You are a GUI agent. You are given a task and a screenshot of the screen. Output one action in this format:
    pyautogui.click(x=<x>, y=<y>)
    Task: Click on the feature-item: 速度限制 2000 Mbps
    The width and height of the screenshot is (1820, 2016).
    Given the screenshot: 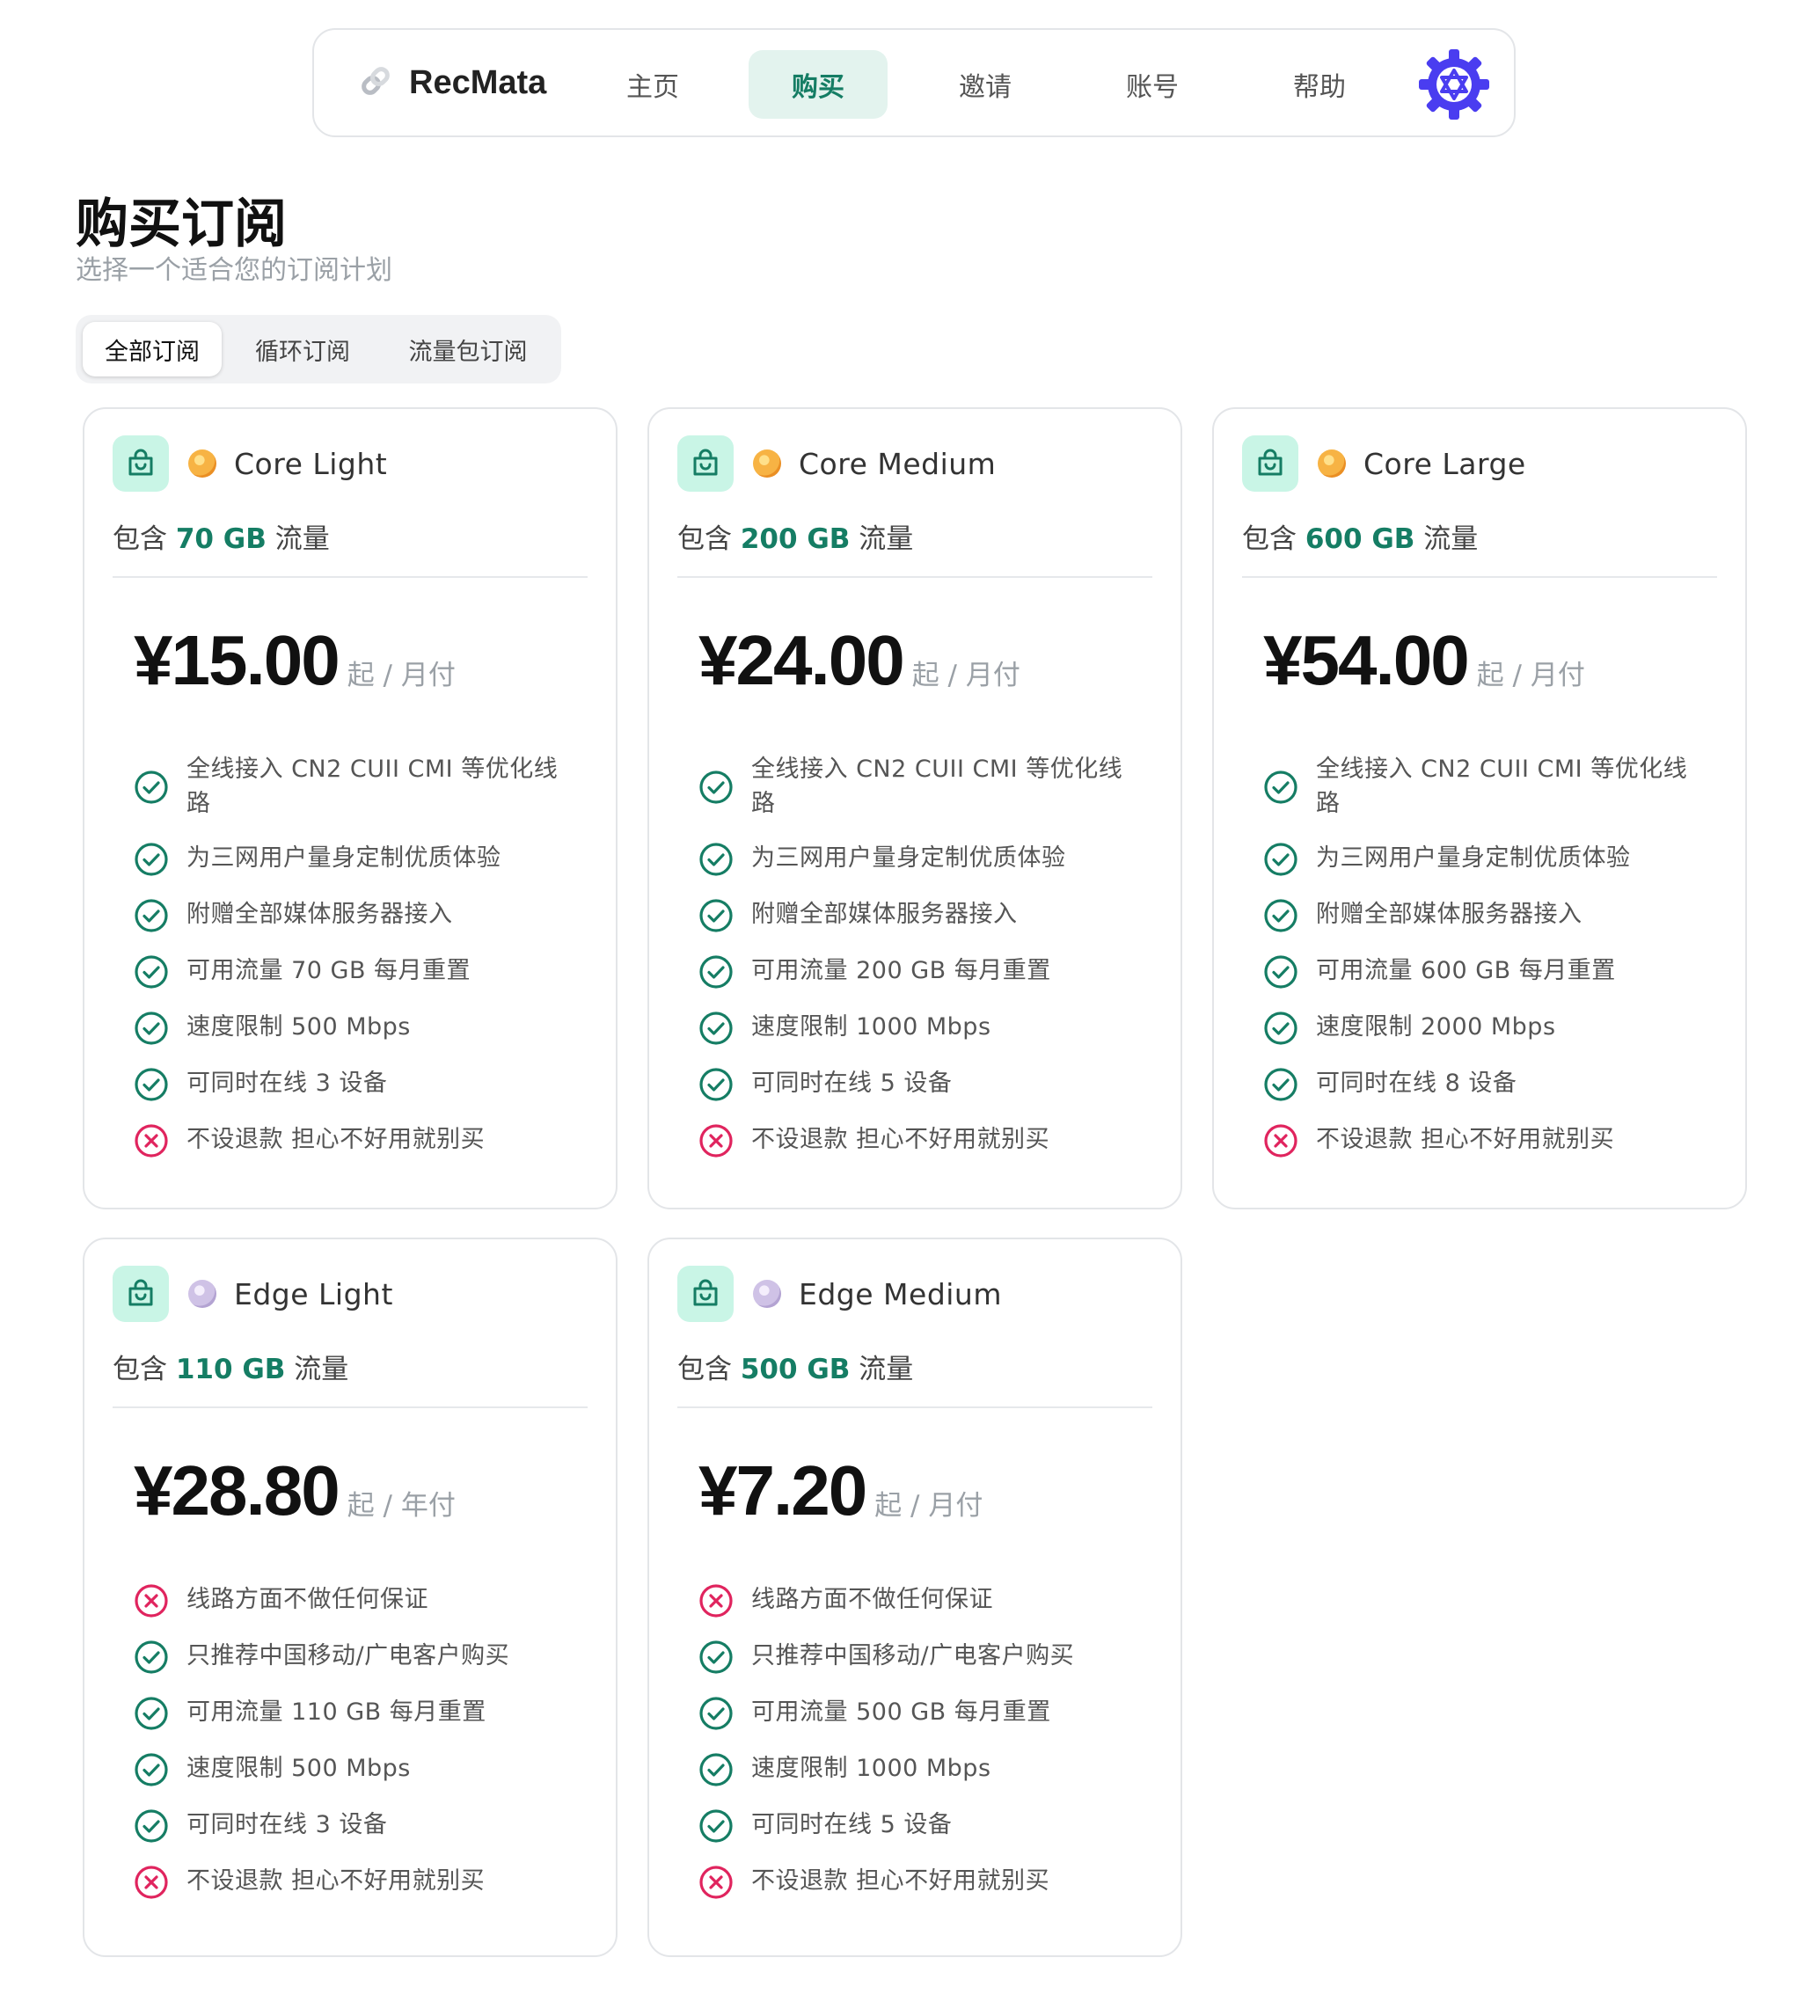 What is the action you would take?
    pyautogui.click(x=1486, y=1028)
    